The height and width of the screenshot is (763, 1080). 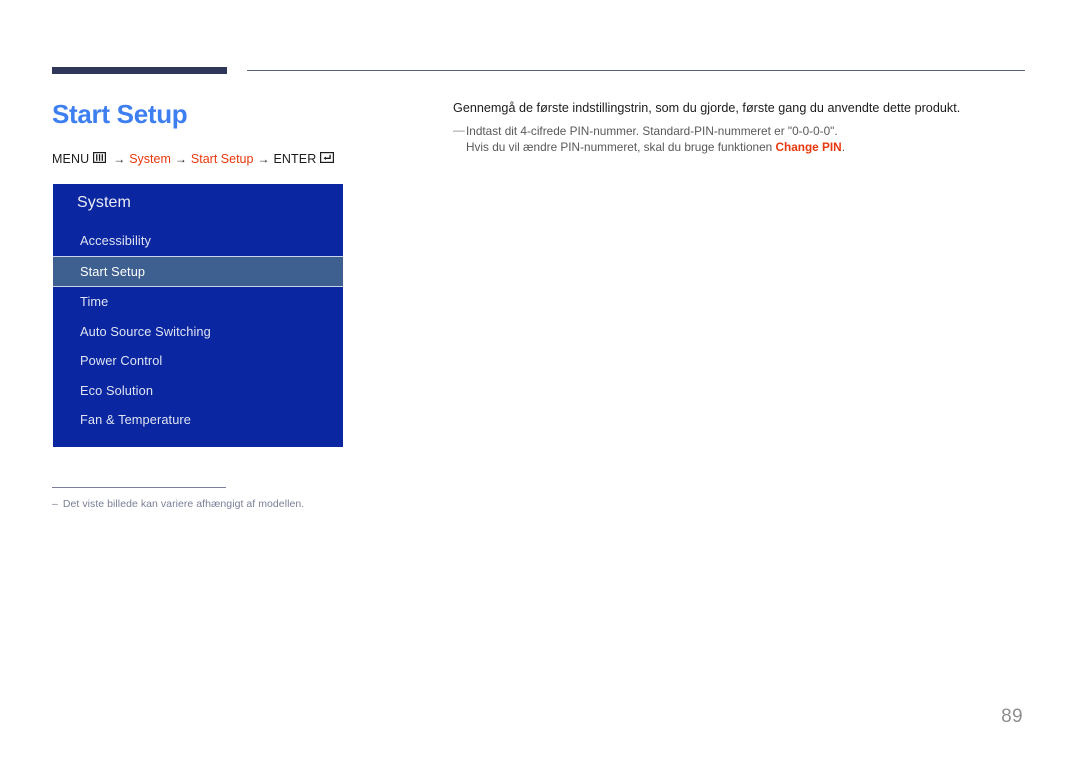 I want to click on osd-item-accessibility: Accessibility, so click(x=198, y=241).